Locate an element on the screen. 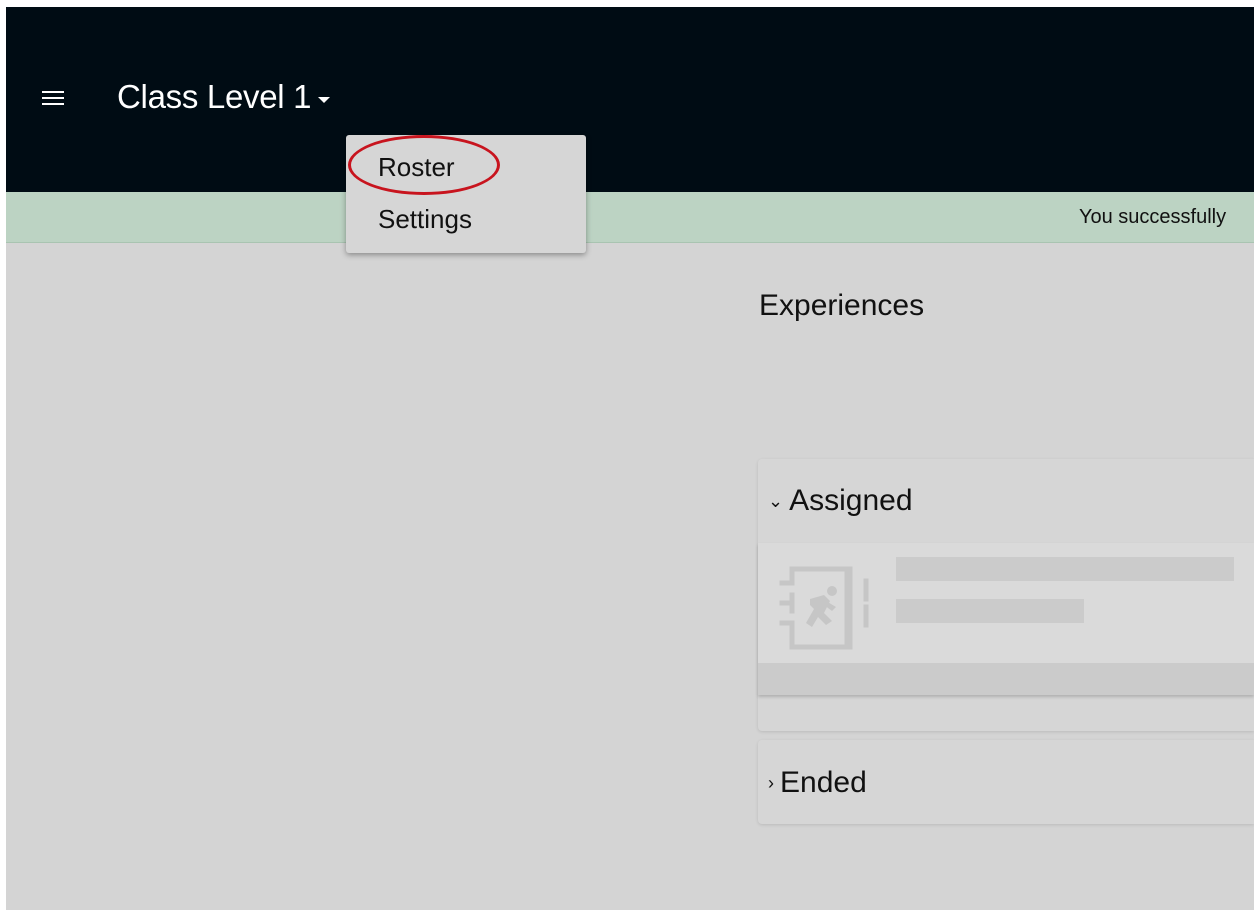 The height and width of the screenshot is (910, 1260). class-selector-dropdown: Class Level 1 is located at coordinates (224, 96).